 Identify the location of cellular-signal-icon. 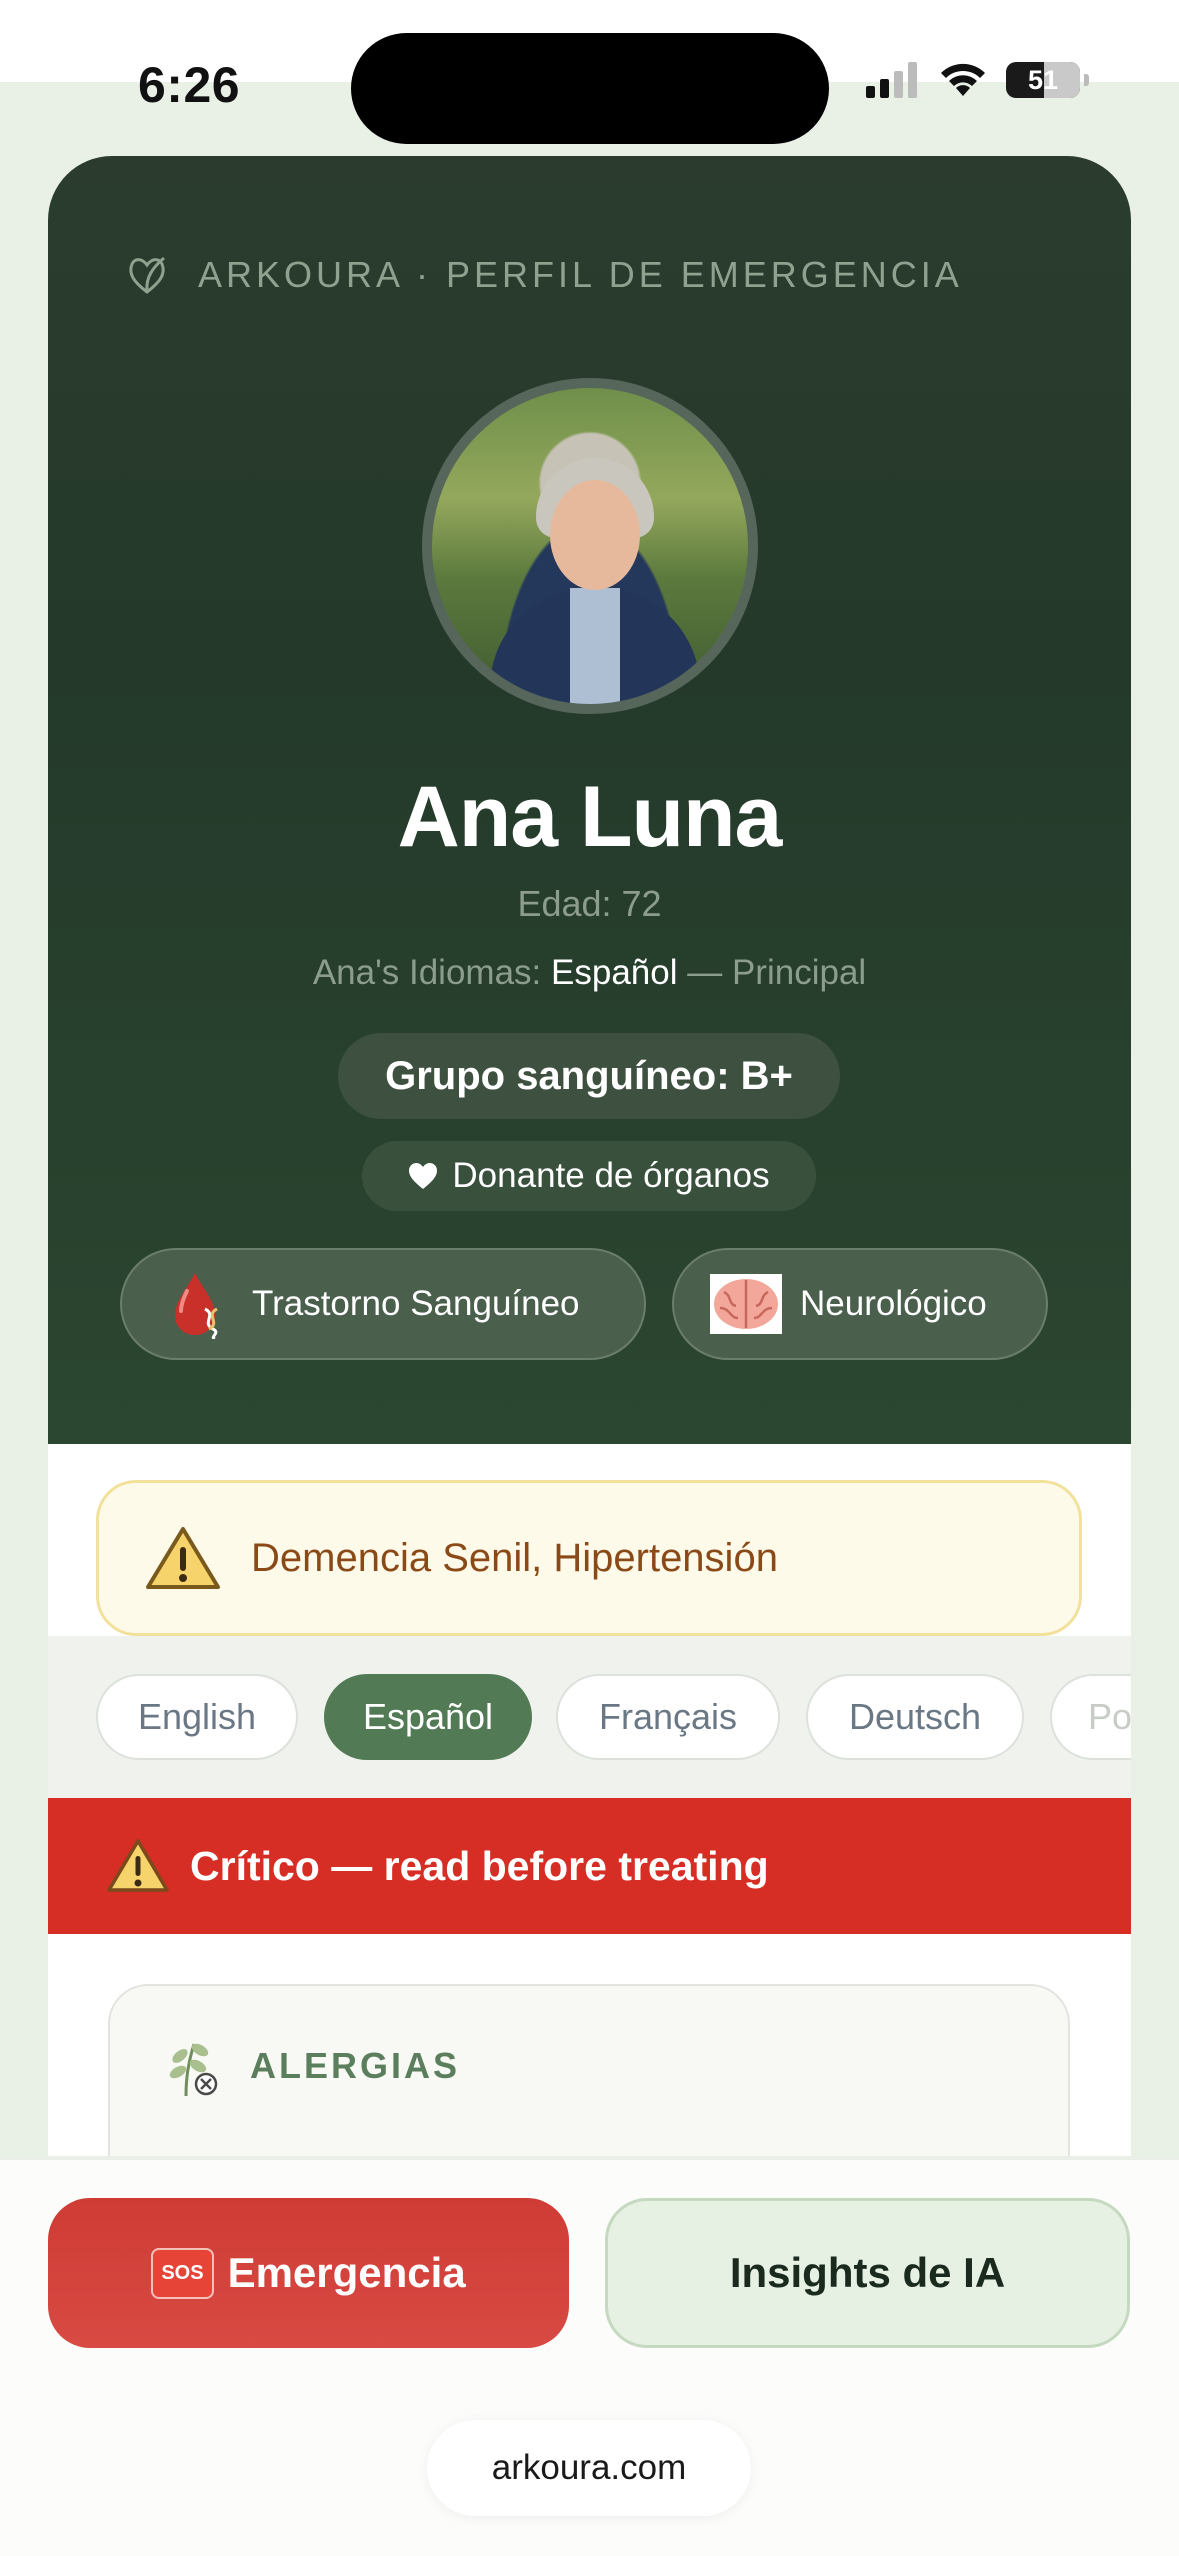
(891, 80).